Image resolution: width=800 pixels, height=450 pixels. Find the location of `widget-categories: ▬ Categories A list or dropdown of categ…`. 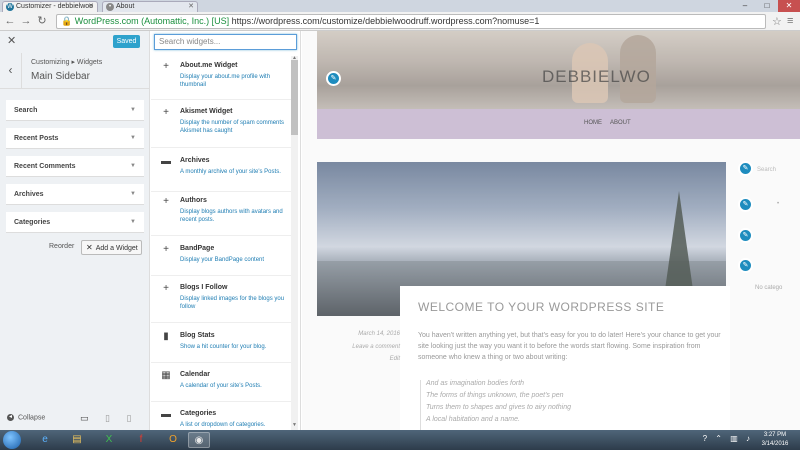

widget-categories: ▬ Categories A list or dropdown of categ… is located at coordinates (221, 419).